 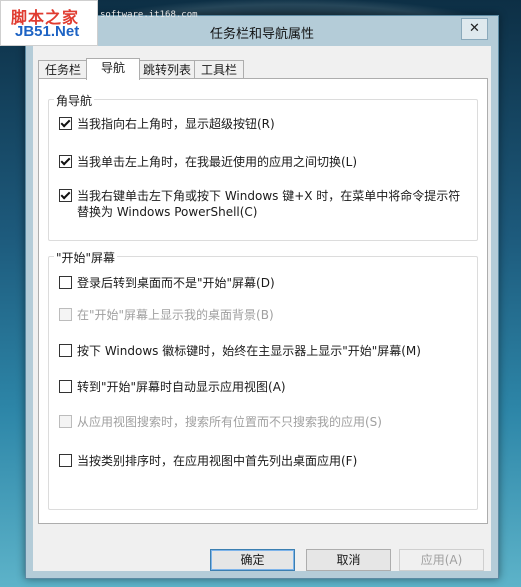 What do you see at coordinates (167, 212) in the screenshot?
I see `label-powershell-line2: 替换为 Windows PowerShell(C)` at bounding box center [167, 212].